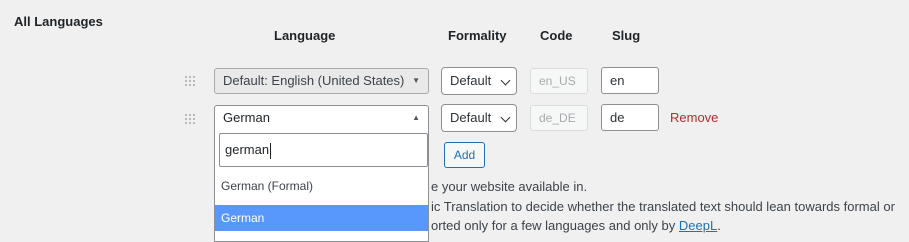 The width and height of the screenshot is (909, 242). I want to click on code-placeholder: en_US, so click(557, 81).